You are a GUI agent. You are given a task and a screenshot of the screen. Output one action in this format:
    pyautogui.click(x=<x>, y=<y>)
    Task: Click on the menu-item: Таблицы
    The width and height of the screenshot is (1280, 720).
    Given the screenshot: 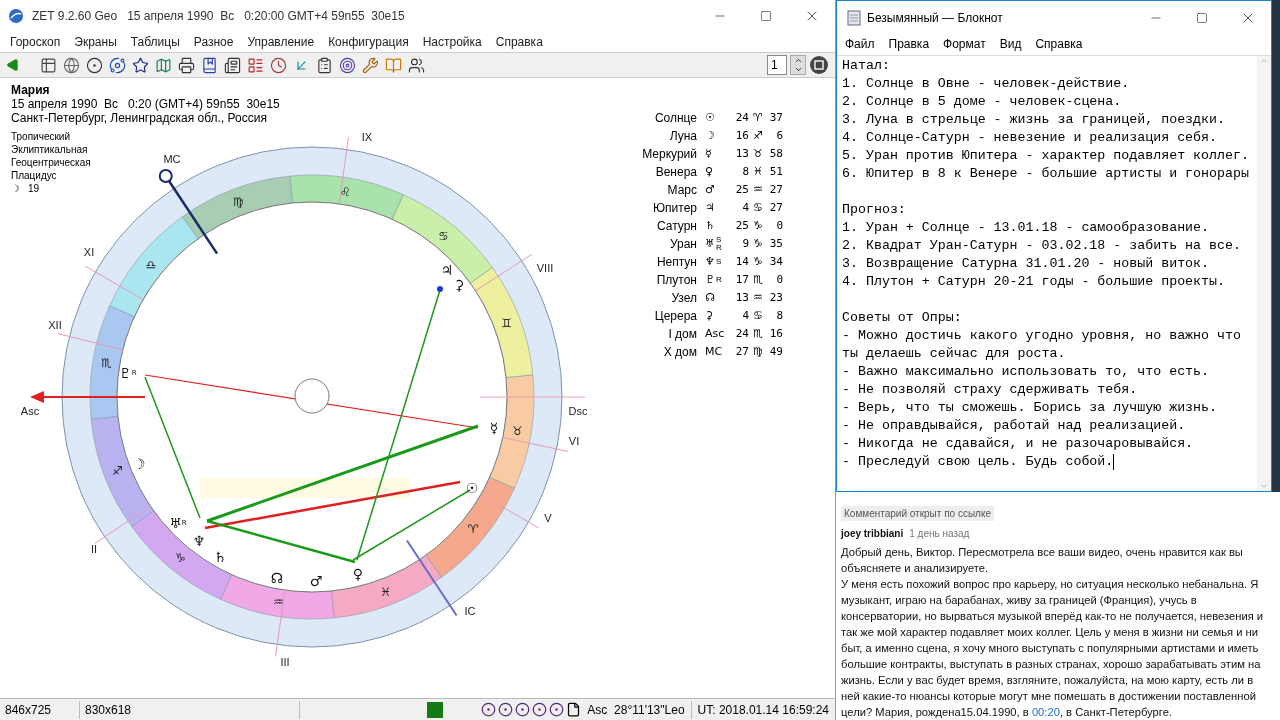 What is the action you would take?
    pyautogui.click(x=155, y=42)
    